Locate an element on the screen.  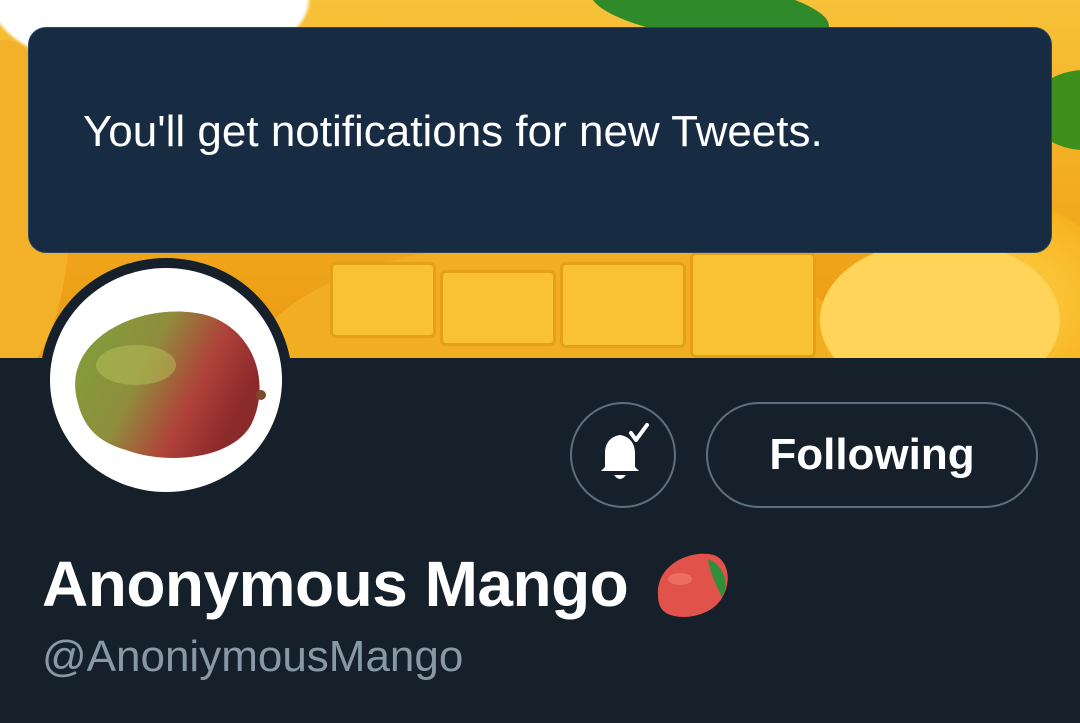
profile-handle: @AnoniymousMango is located at coordinates (253, 656).